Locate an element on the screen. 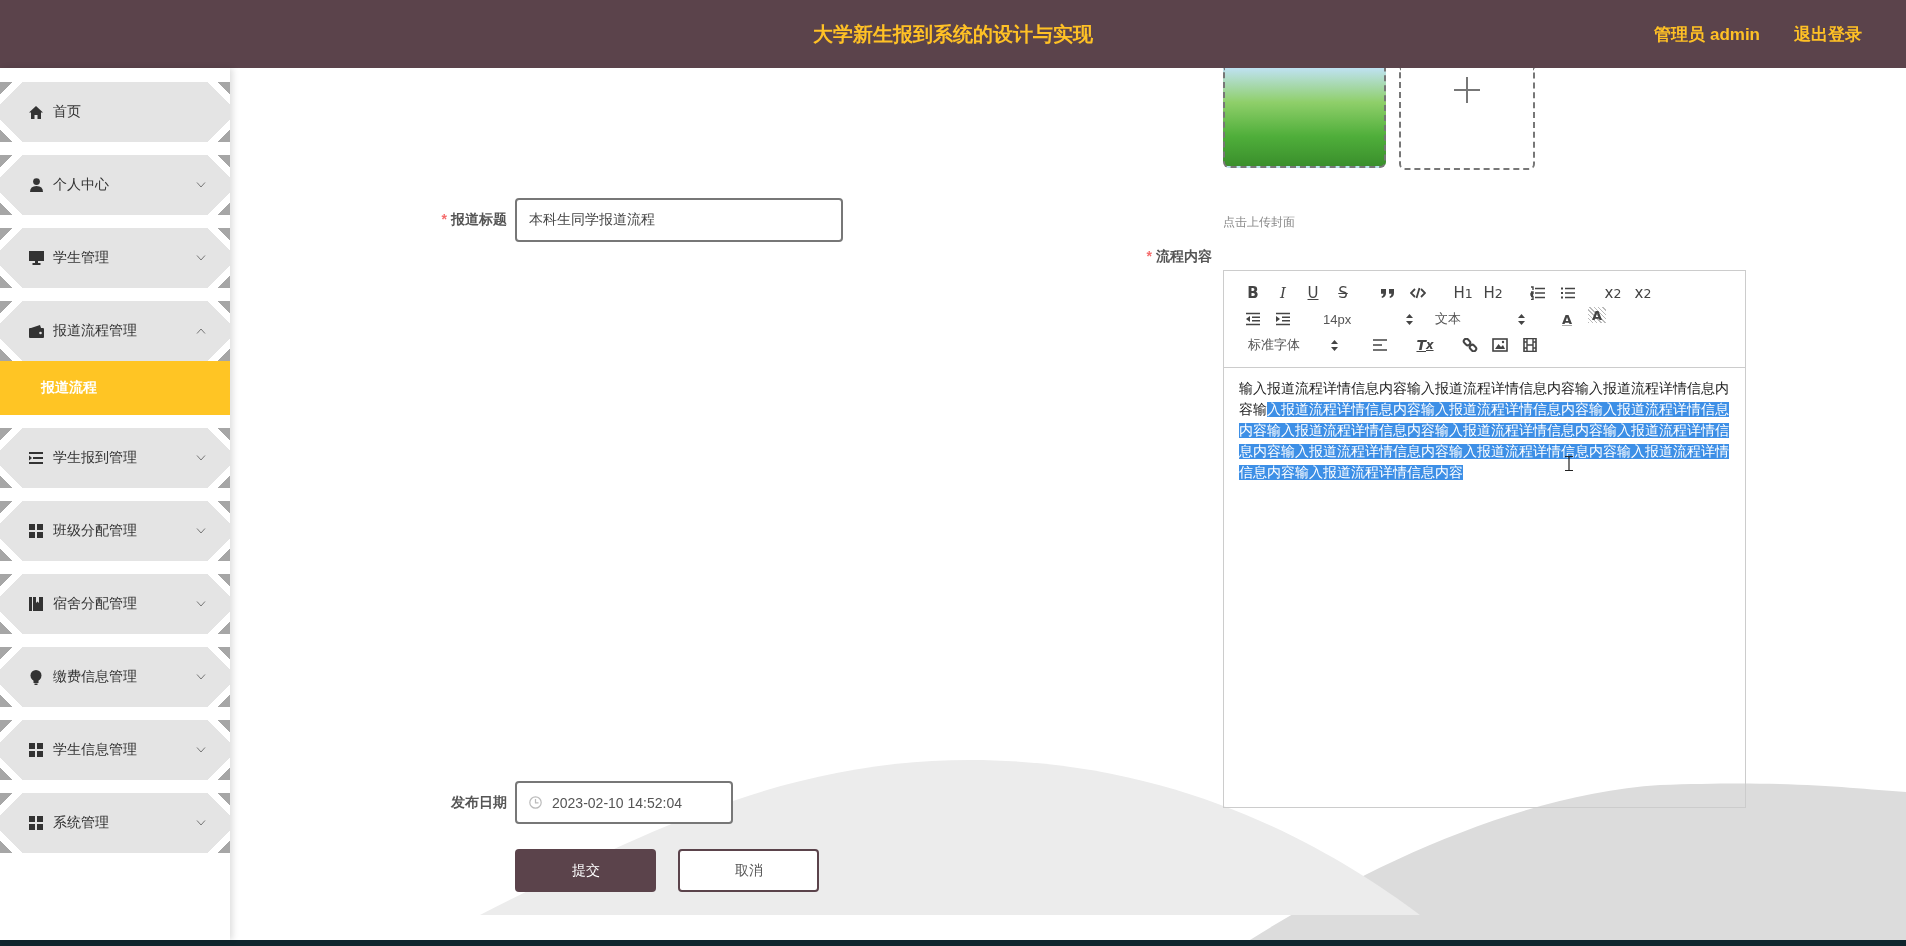 The width and height of the screenshot is (1906, 946). upload-hint: 点击上传封面 is located at coordinates (1259, 222).